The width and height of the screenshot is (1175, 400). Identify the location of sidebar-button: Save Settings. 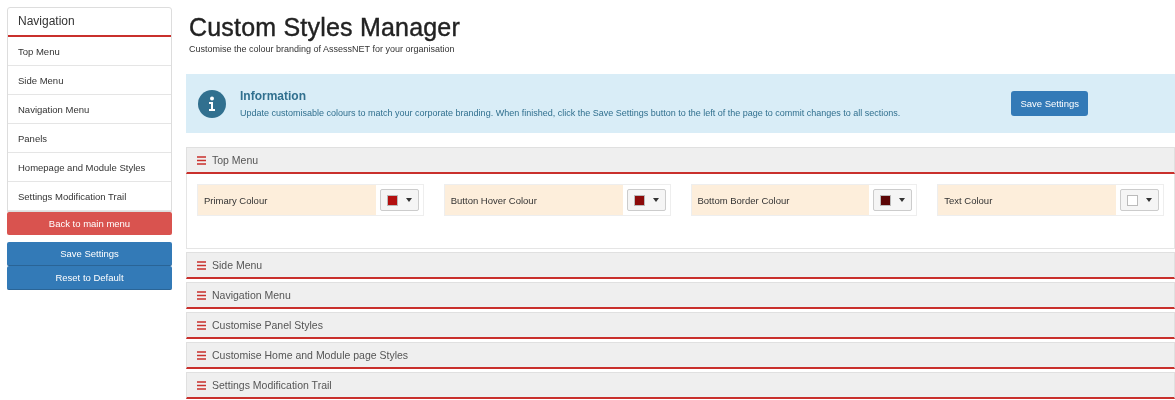
(89, 254).